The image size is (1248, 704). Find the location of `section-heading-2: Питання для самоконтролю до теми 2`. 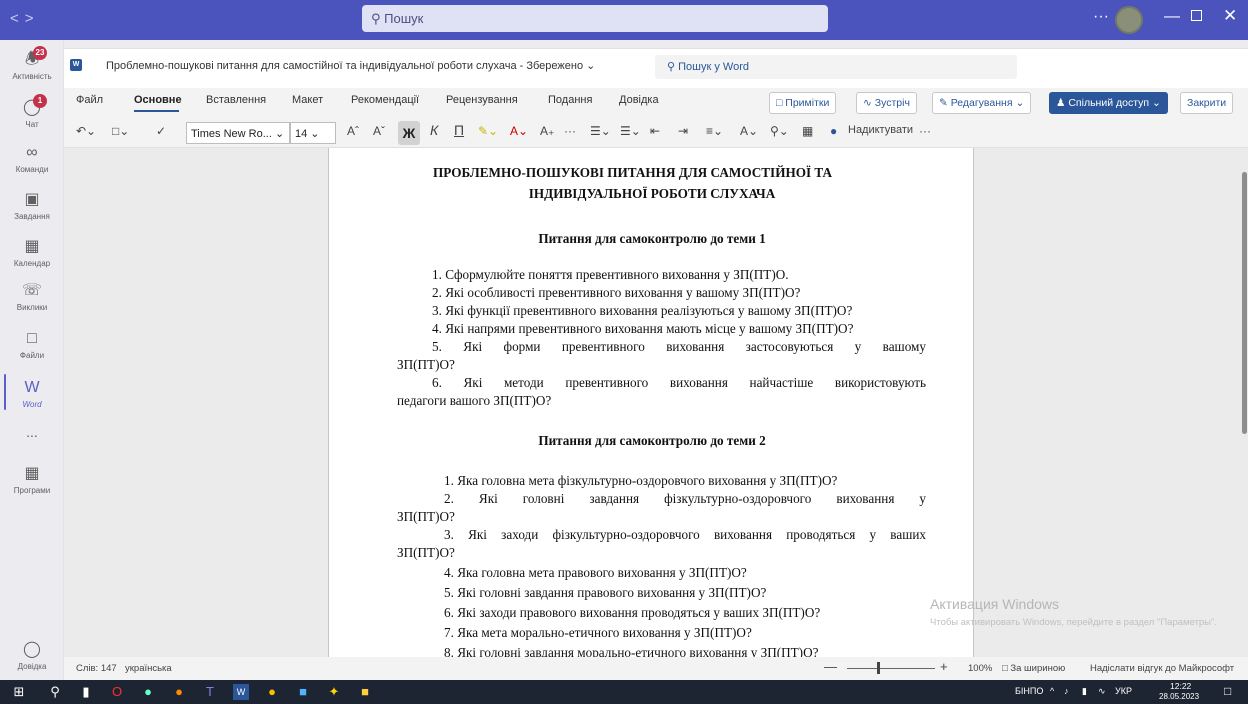

section-heading-2: Питання для самоконтролю до теми 2 is located at coordinates (652, 440).